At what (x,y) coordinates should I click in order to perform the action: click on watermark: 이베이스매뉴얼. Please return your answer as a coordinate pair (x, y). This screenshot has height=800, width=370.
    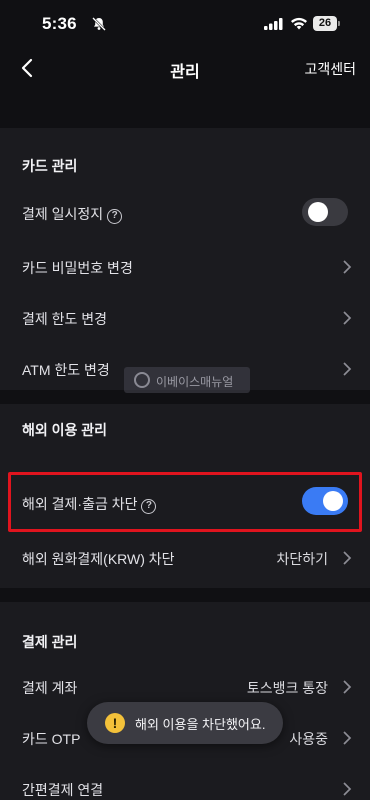
    Looking at the image, I should click on (187, 380).